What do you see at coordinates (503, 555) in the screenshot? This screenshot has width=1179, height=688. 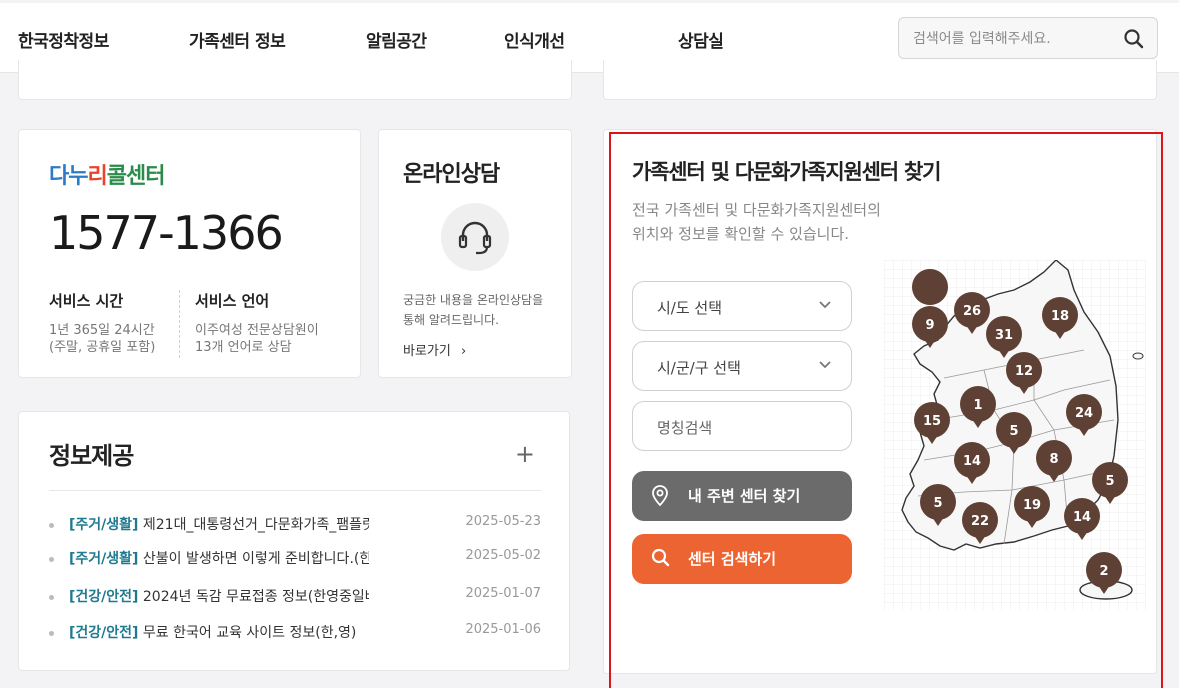 I see `list-item-date: 2025-05-02` at bounding box center [503, 555].